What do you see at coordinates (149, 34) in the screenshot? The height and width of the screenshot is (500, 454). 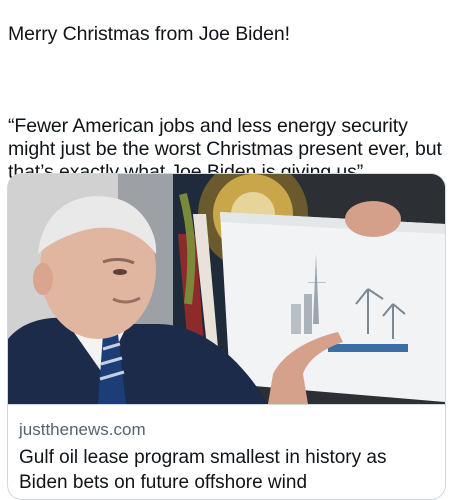 I see `post-greeting: Merry Christmas from Joe Biden!` at bounding box center [149, 34].